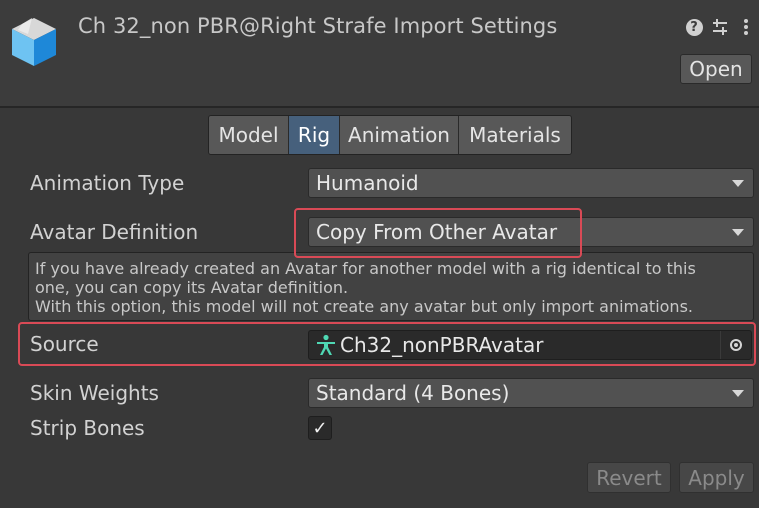 This screenshot has width=759, height=508. Describe the element at coordinates (716, 69) in the screenshot. I see `open-button: Open` at that location.